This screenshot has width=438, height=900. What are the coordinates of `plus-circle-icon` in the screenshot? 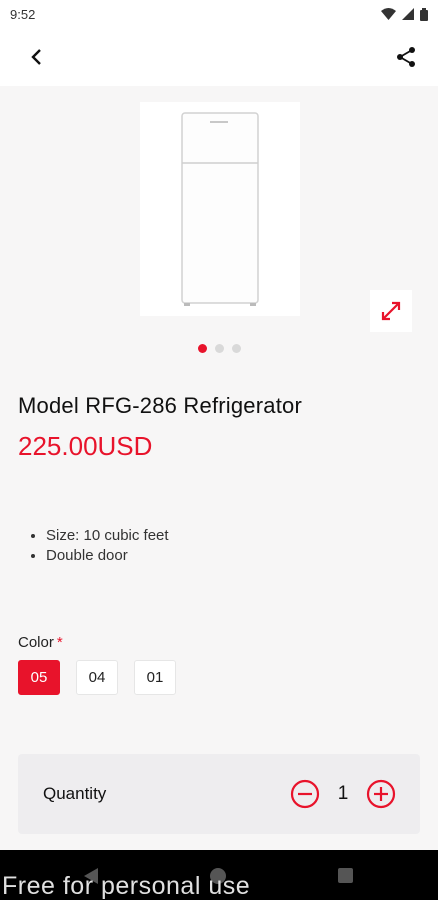 It's located at (381, 794).